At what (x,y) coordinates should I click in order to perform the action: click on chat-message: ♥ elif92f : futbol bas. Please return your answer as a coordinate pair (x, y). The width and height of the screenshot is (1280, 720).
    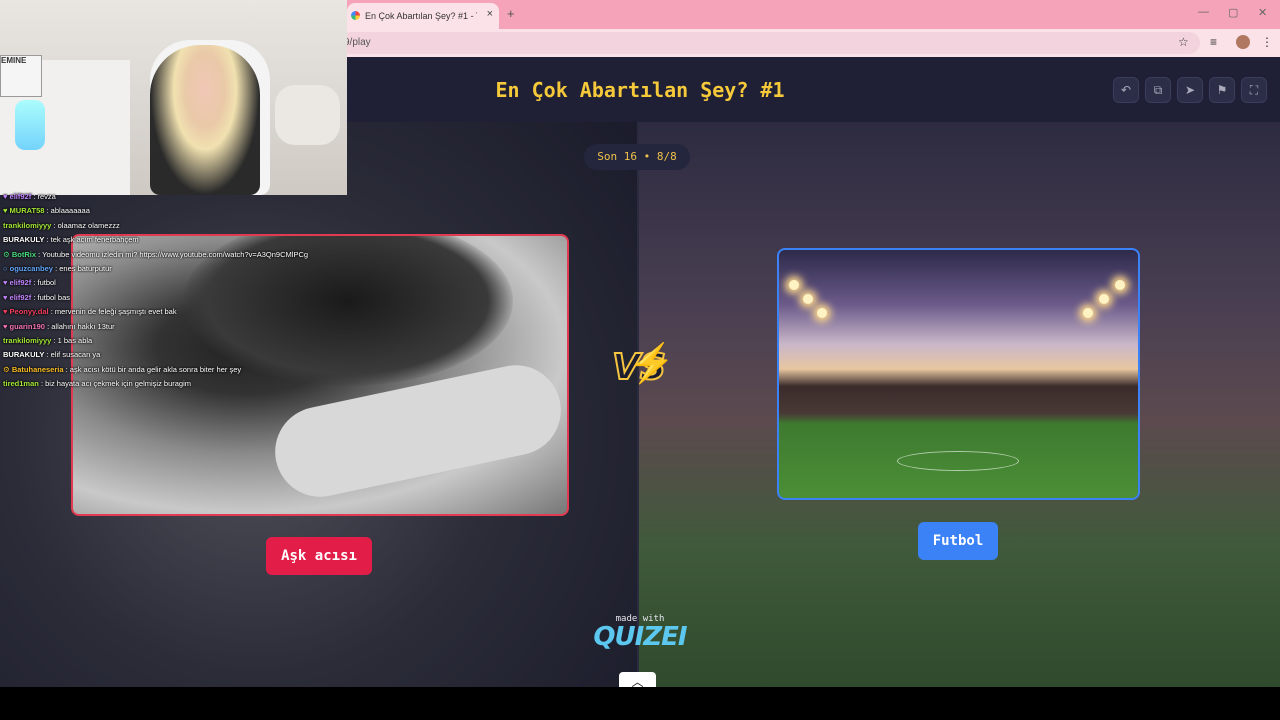
    Looking at the image, I should click on (173, 298).